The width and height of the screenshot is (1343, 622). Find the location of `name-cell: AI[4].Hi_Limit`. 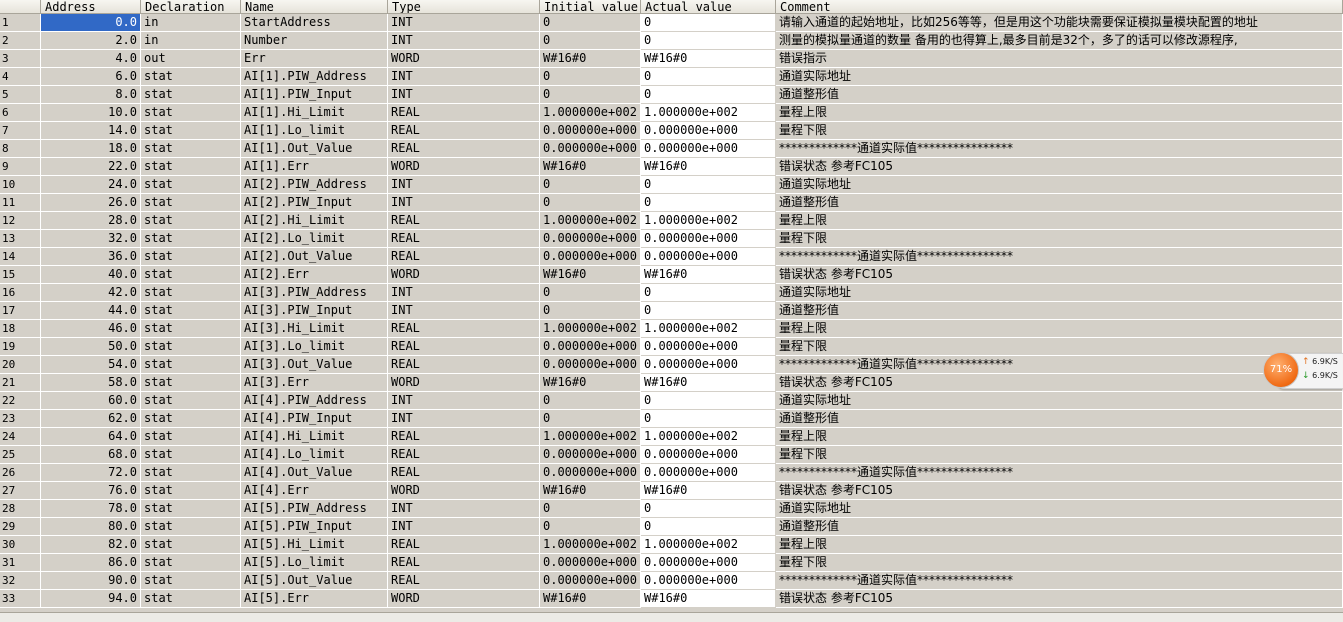

name-cell: AI[4].Hi_Limit is located at coordinates (314, 437).